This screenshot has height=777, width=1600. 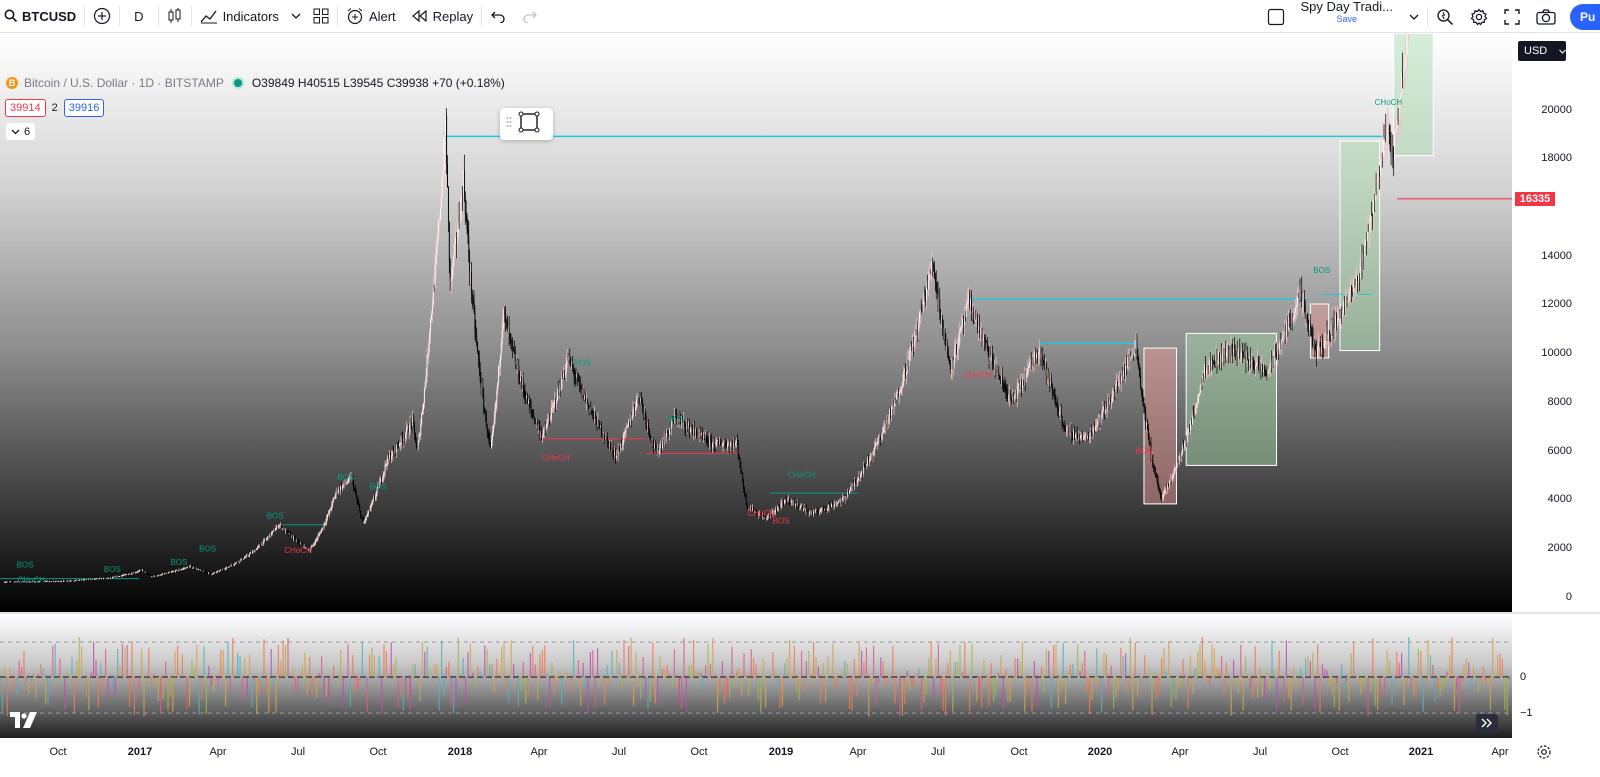 What do you see at coordinates (84, 108) in the screenshot?
I see `buy-price-button: 39916` at bounding box center [84, 108].